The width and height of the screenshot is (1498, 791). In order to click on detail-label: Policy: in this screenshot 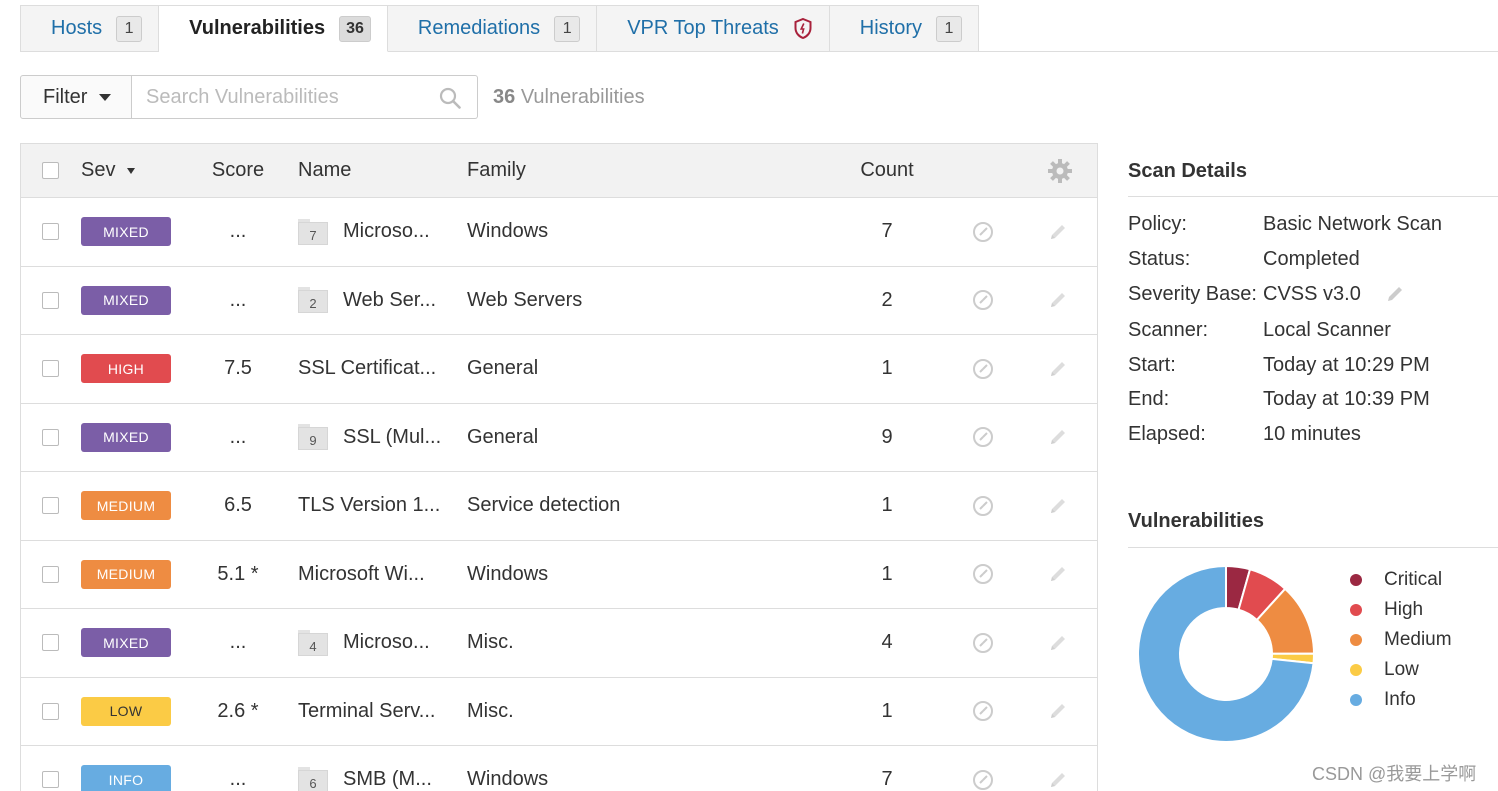, I will do `click(1157, 224)`.